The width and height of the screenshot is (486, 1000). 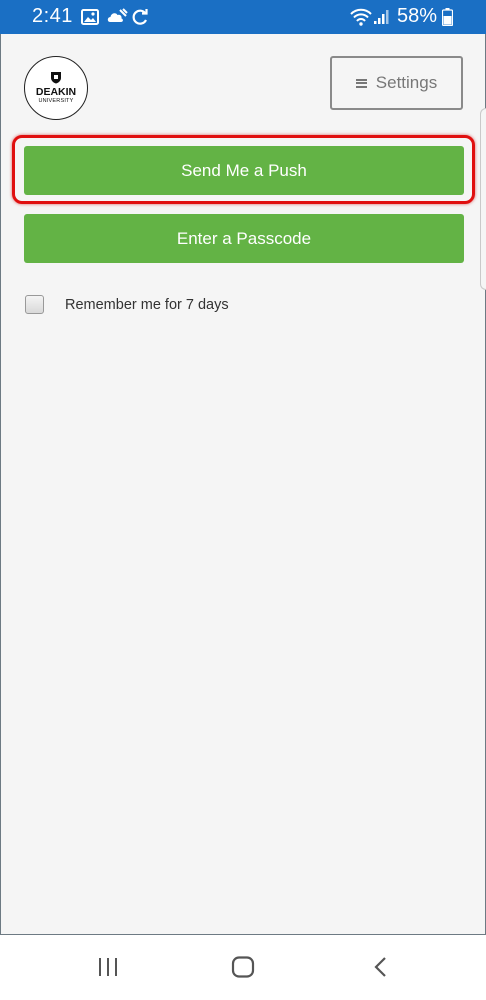 I want to click on remember-me-label: Remember me for 7 days, so click(x=147, y=305).